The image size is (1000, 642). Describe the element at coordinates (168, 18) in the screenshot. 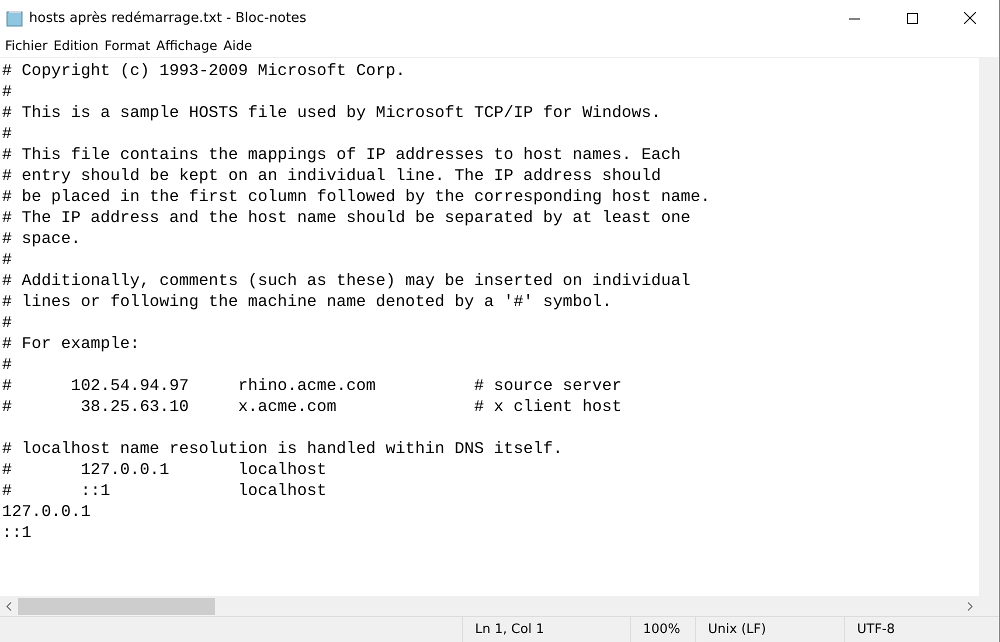

I see `window-title: hosts après redémarrage.txt - Bloc-notes` at that location.